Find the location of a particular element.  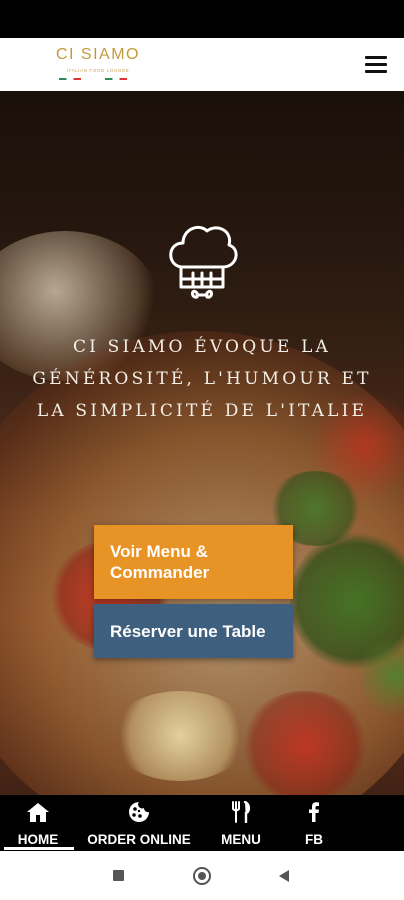

logo-title: CI SIAMO is located at coordinates (97, 54).